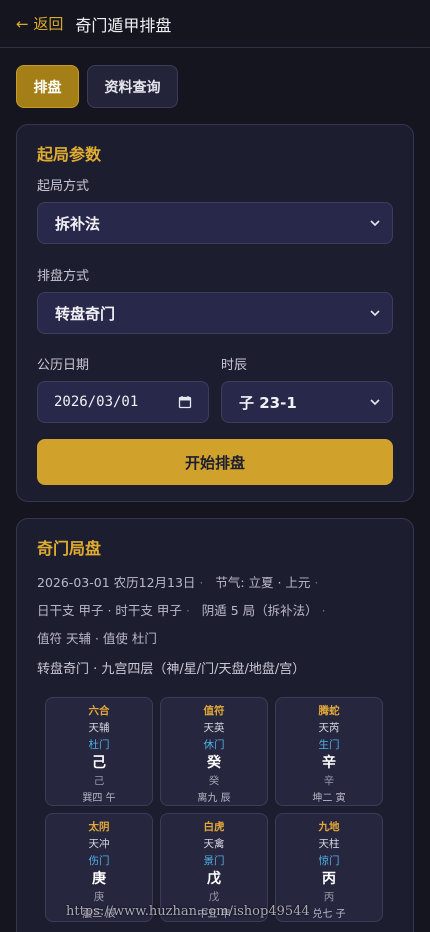  Describe the element at coordinates (214, 751) in the screenshot. I see `palace-cell: 值符天英休门癸癸离九 辰` at that location.